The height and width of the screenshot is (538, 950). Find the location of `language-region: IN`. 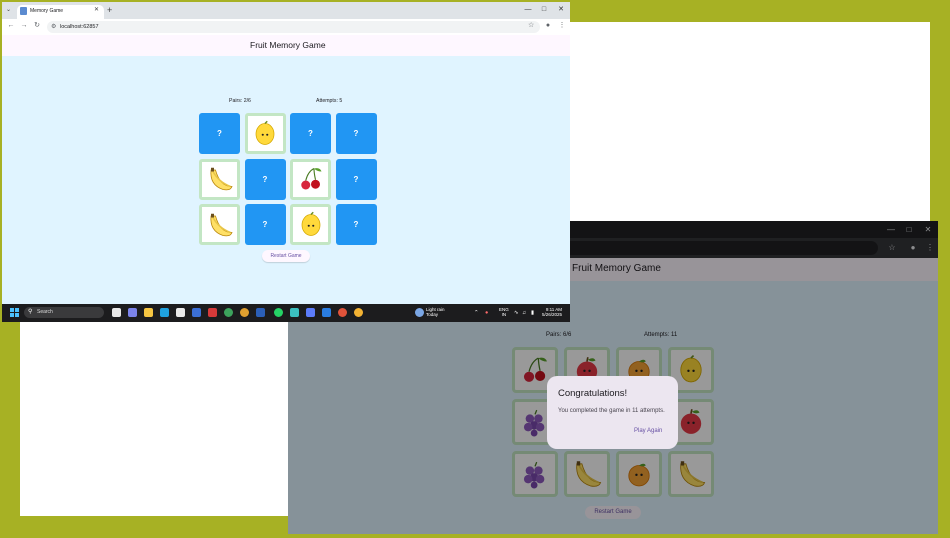

language-region: IN is located at coordinates (504, 314).